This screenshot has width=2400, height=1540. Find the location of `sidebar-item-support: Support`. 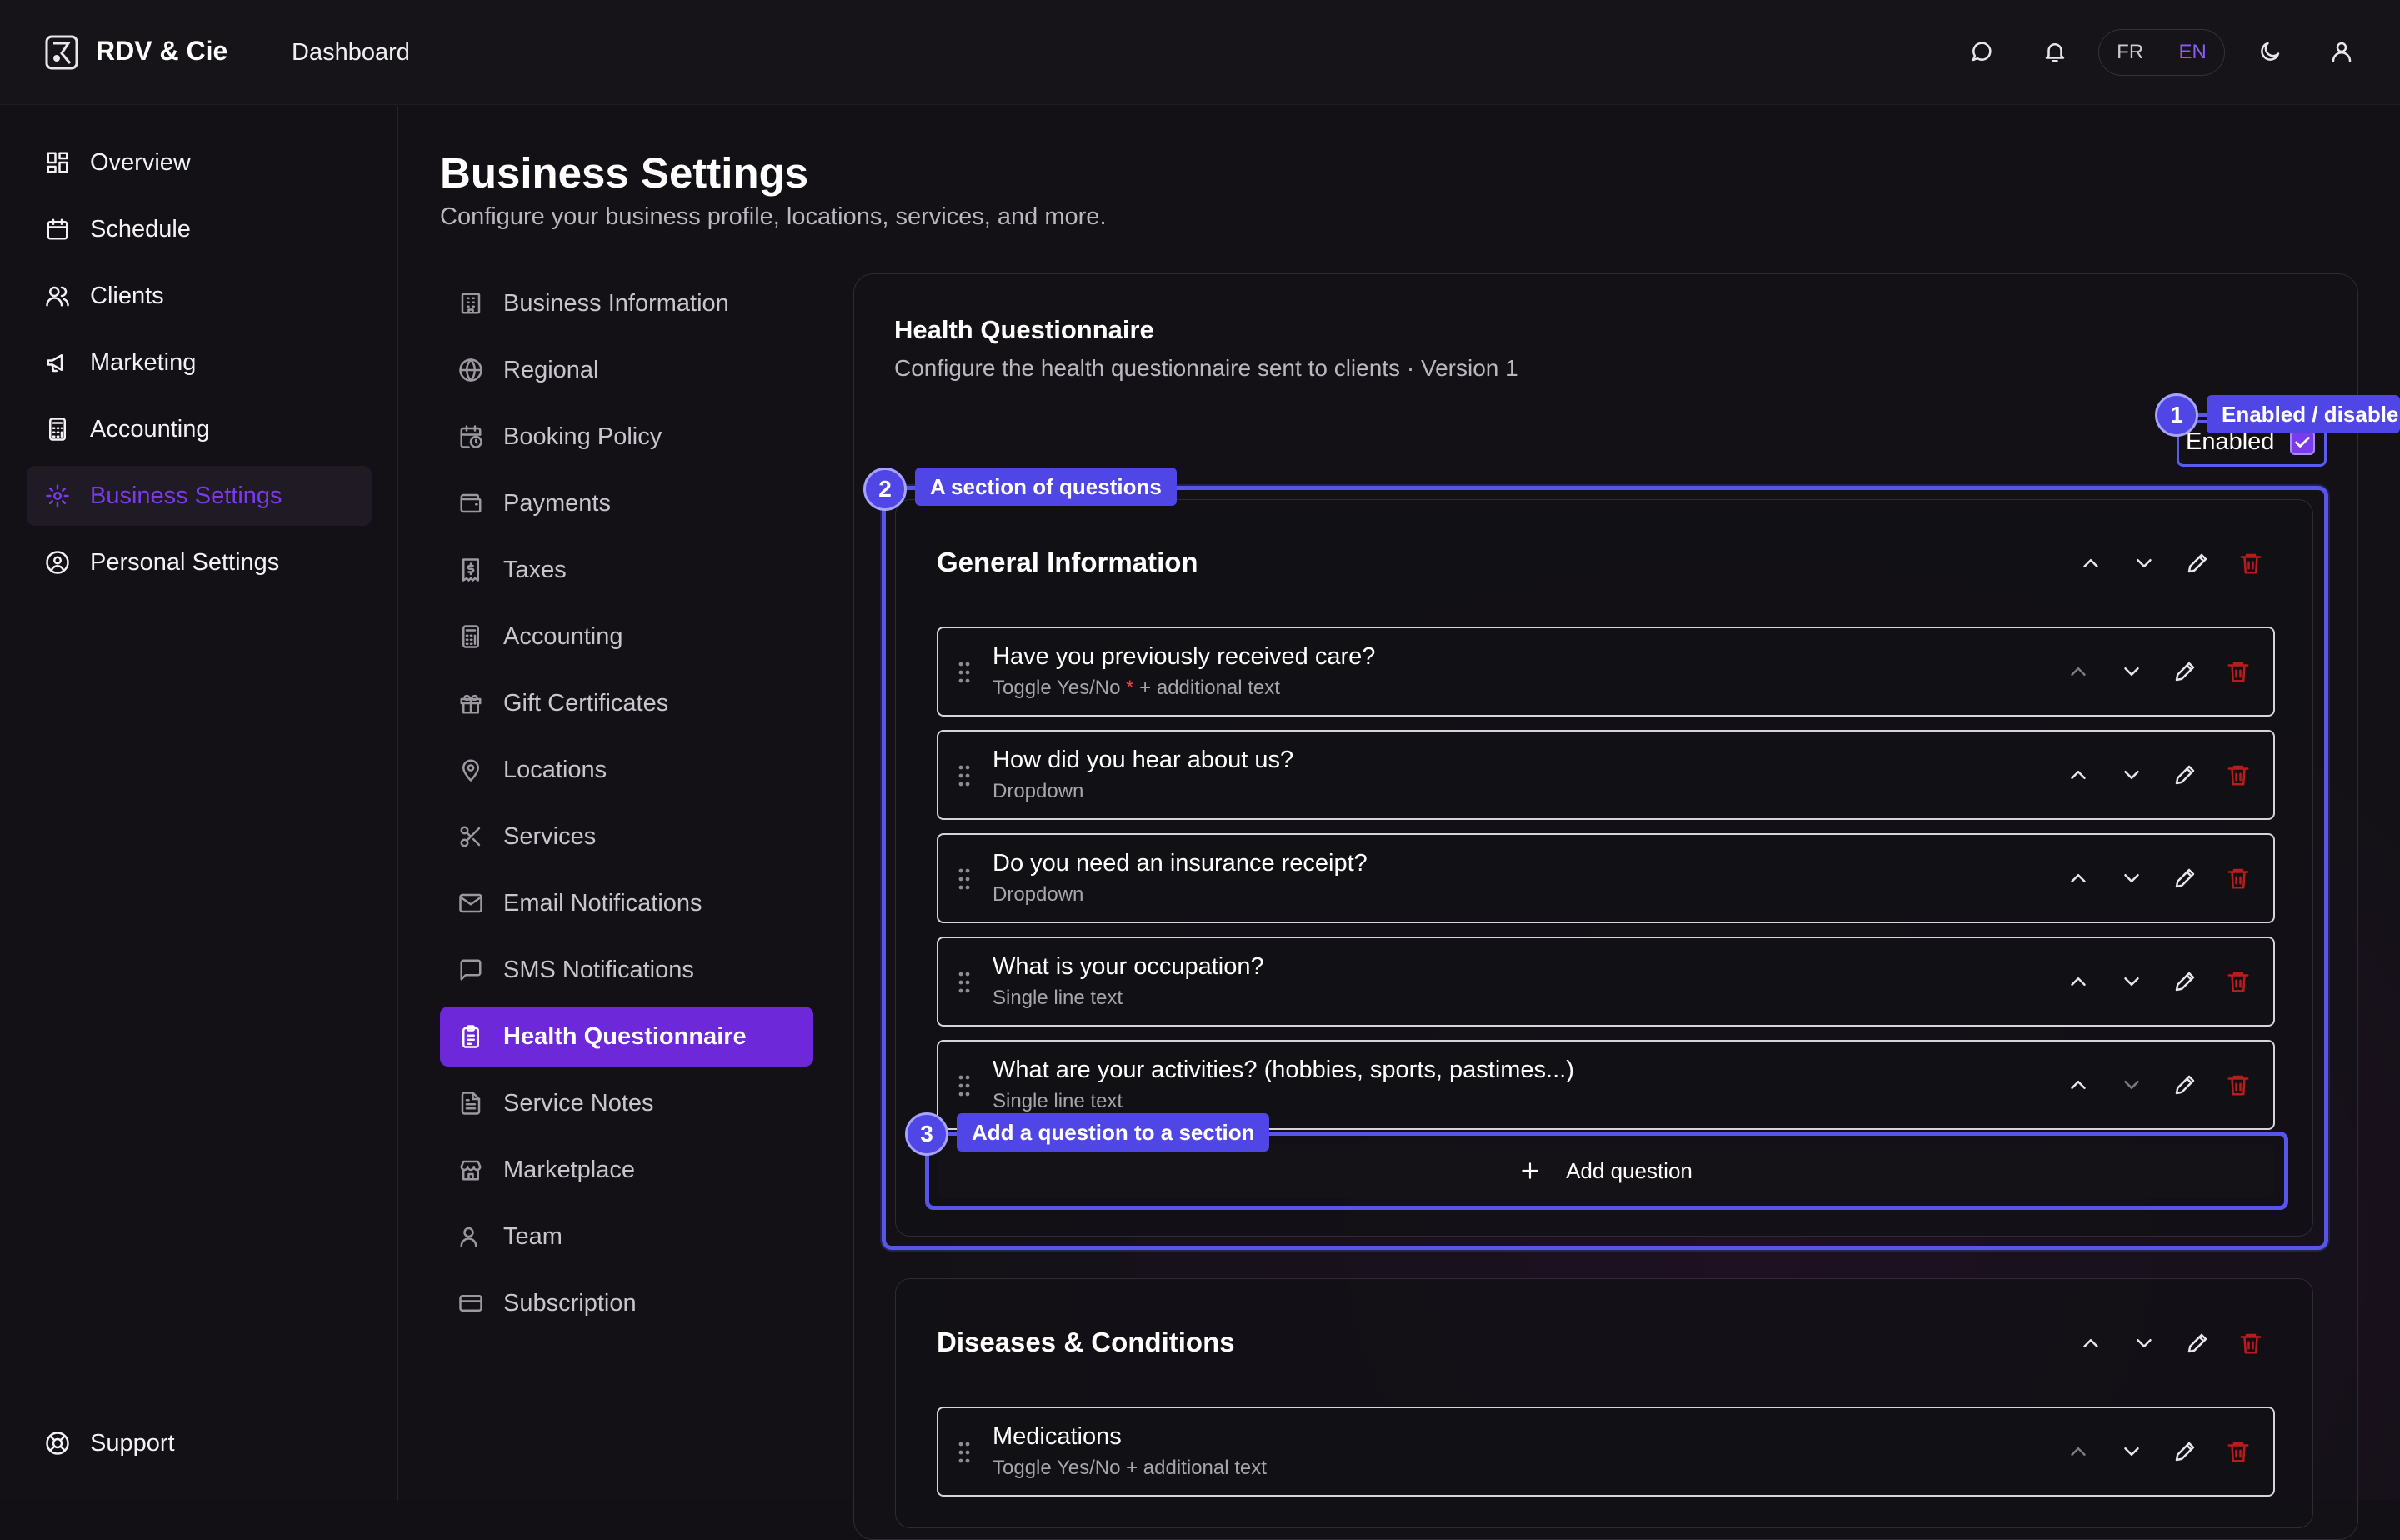

sidebar-item-support: Support is located at coordinates (199, 1443).